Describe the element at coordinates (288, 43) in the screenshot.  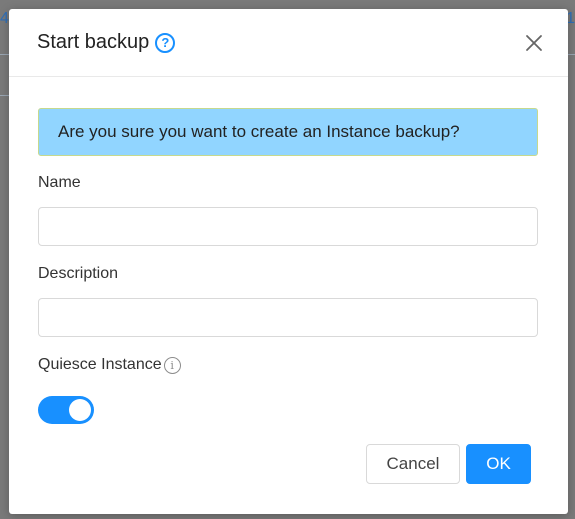
I see `dialog-header: Start backup ?` at that location.